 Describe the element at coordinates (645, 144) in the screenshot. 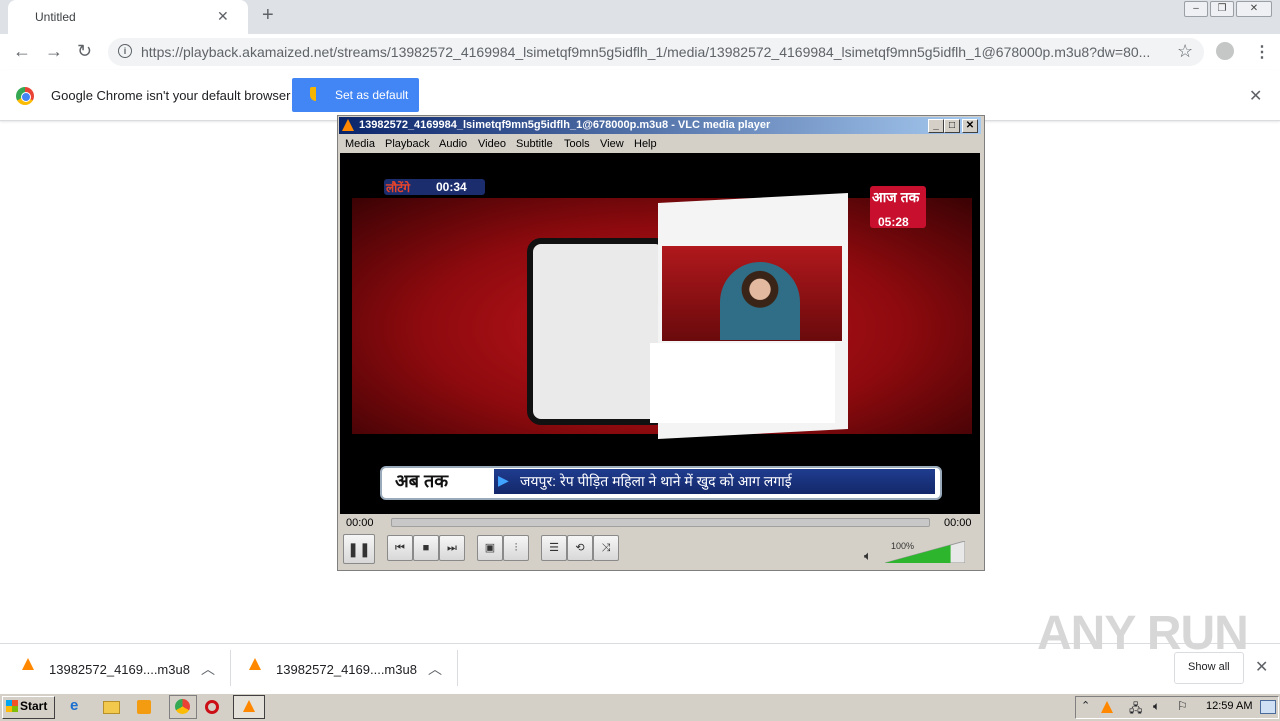

I see `vlc-menu-help: Help` at that location.